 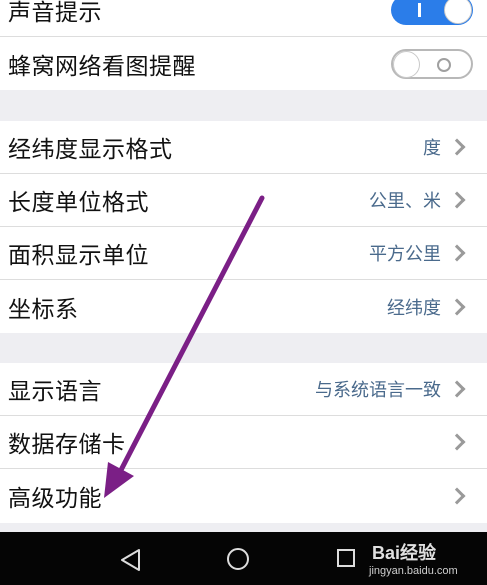 What do you see at coordinates (131, 560) in the screenshot?
I see `back-icon` at bounding box center [131, 560].